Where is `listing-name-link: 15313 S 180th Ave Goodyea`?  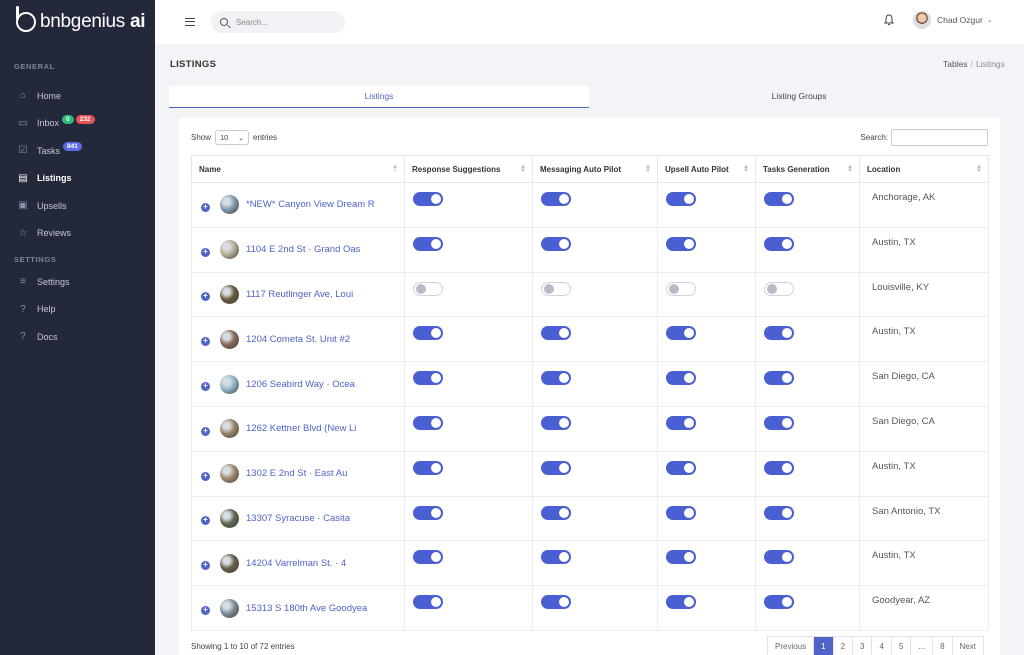 listing-name-link: 15313 S 180th Ave Goodyea is located at coordinates (306, 608).